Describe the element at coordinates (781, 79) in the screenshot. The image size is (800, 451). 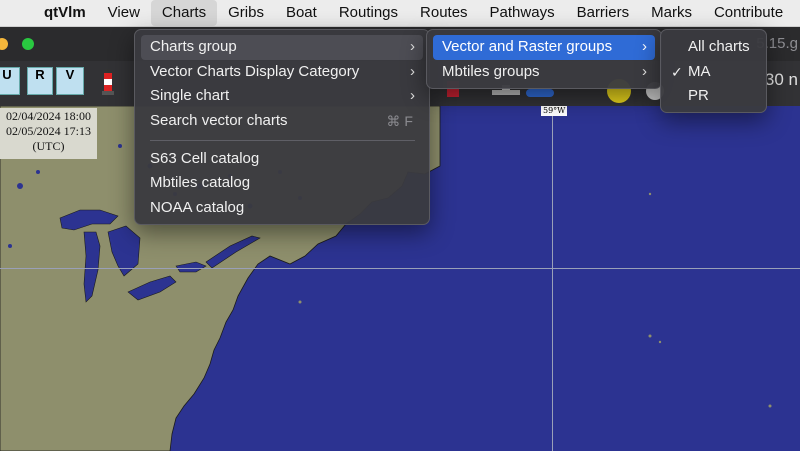
I see `range-text: 30 n` at that location.